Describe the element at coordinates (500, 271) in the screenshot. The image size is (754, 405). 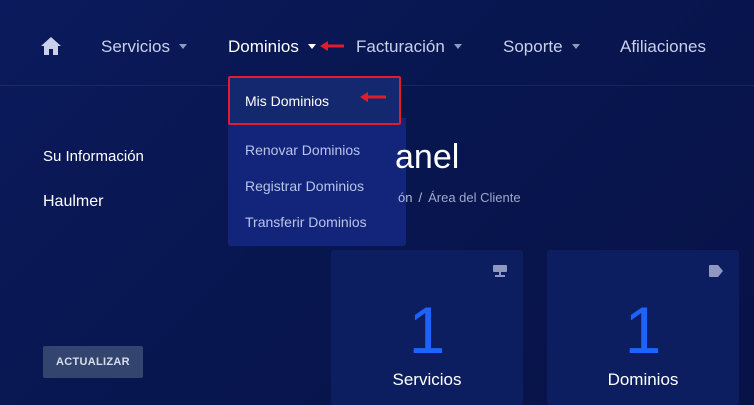
I see `server-icon` at that location.